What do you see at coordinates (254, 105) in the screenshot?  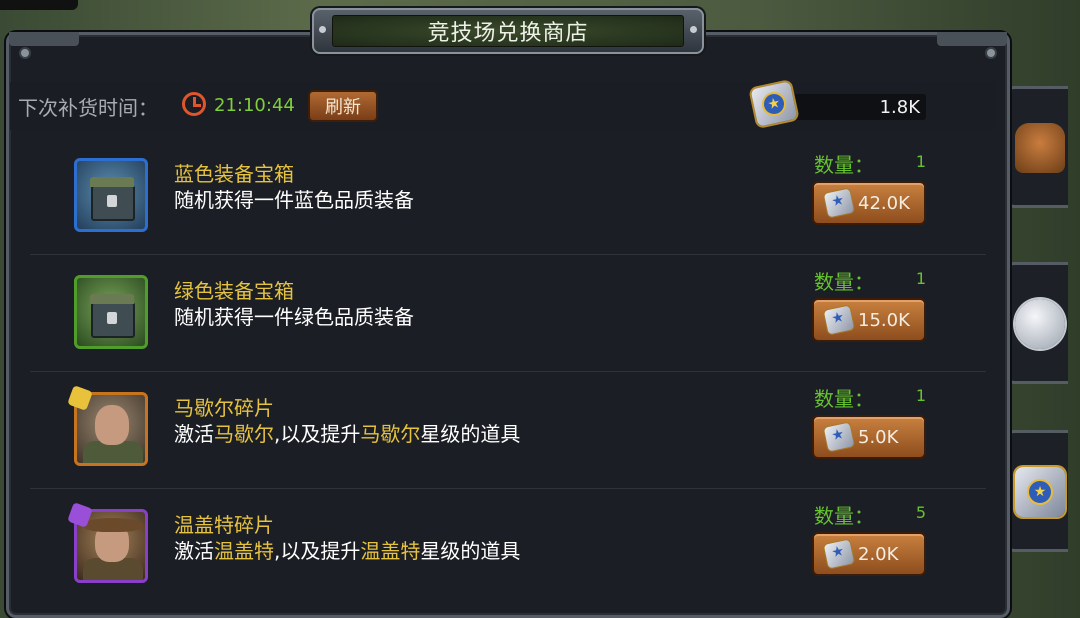 I see `restock-timer: 21:10:44` at bounding box center [254, 105].